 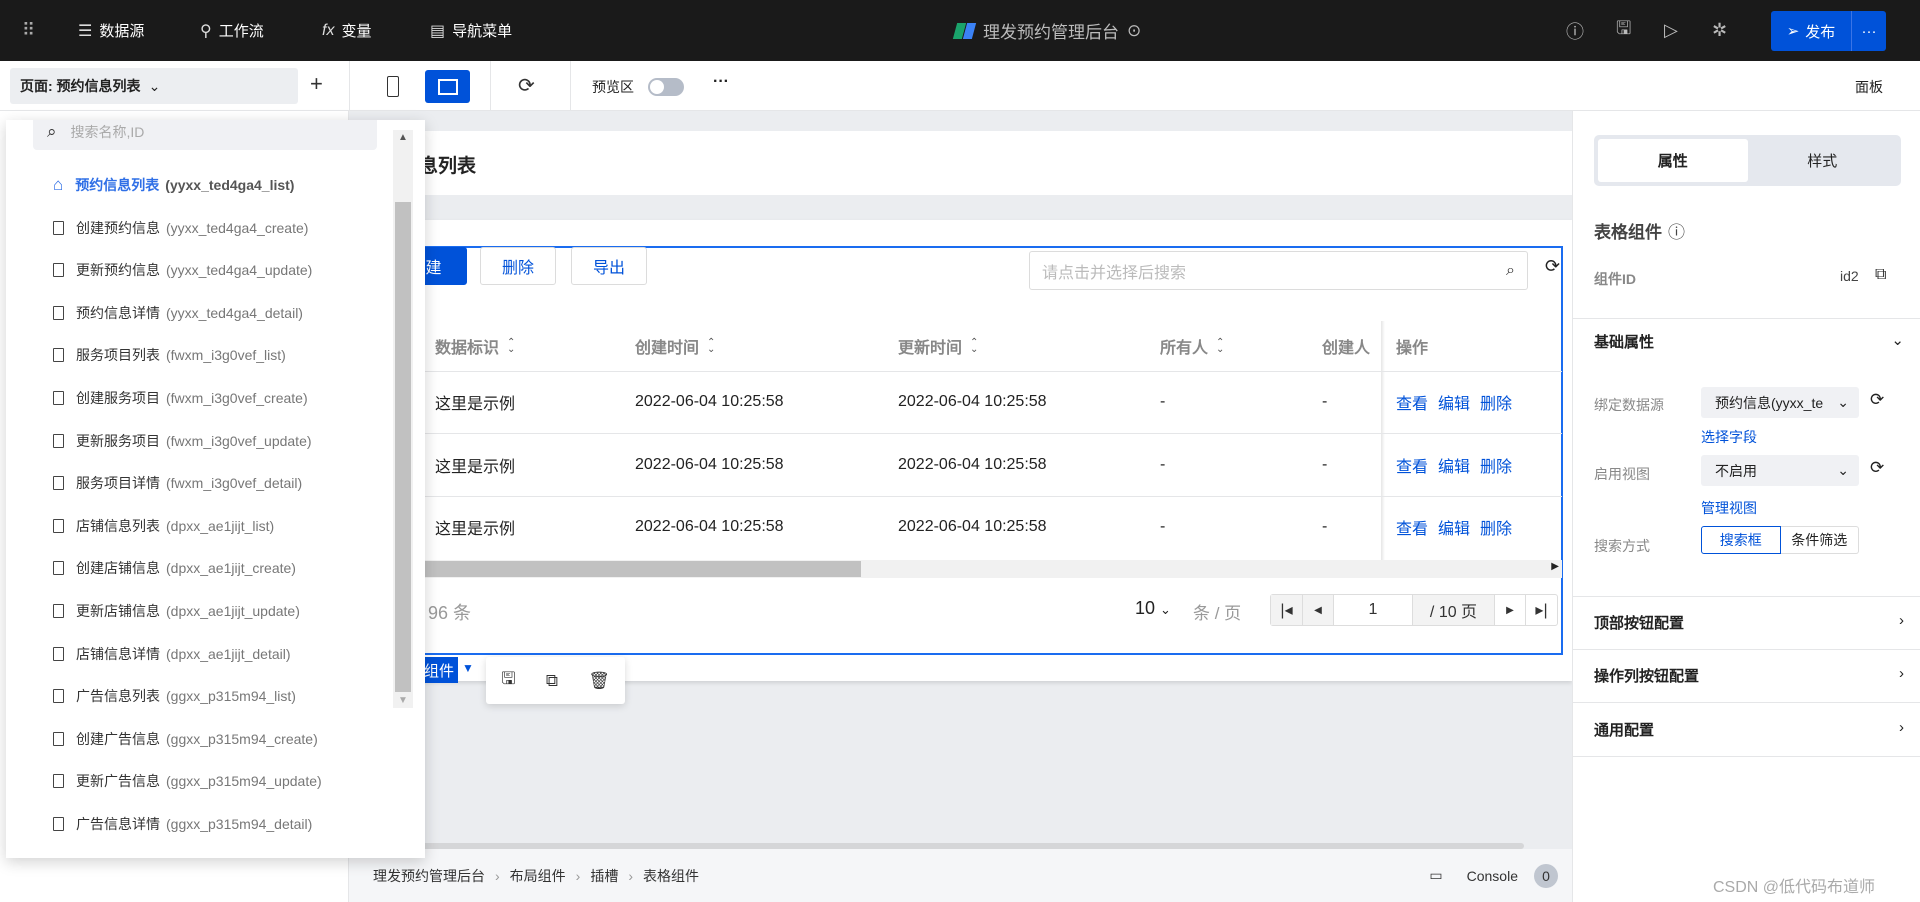 What do you see at coordinates (1192, 346) in the screenshot?
I see `column-header: 所有人 ⌃ ⌄` at bounding box center [1192, 346].